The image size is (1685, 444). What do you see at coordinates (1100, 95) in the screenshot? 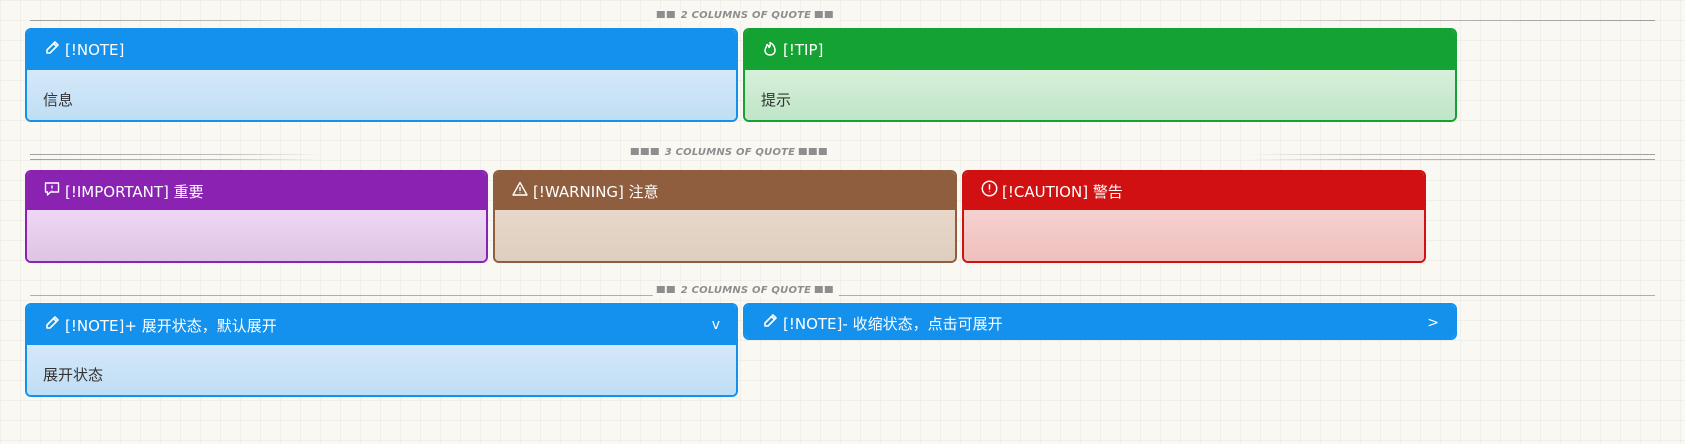
I see `callout-body: 提示` at bounding box center [1100, 95].